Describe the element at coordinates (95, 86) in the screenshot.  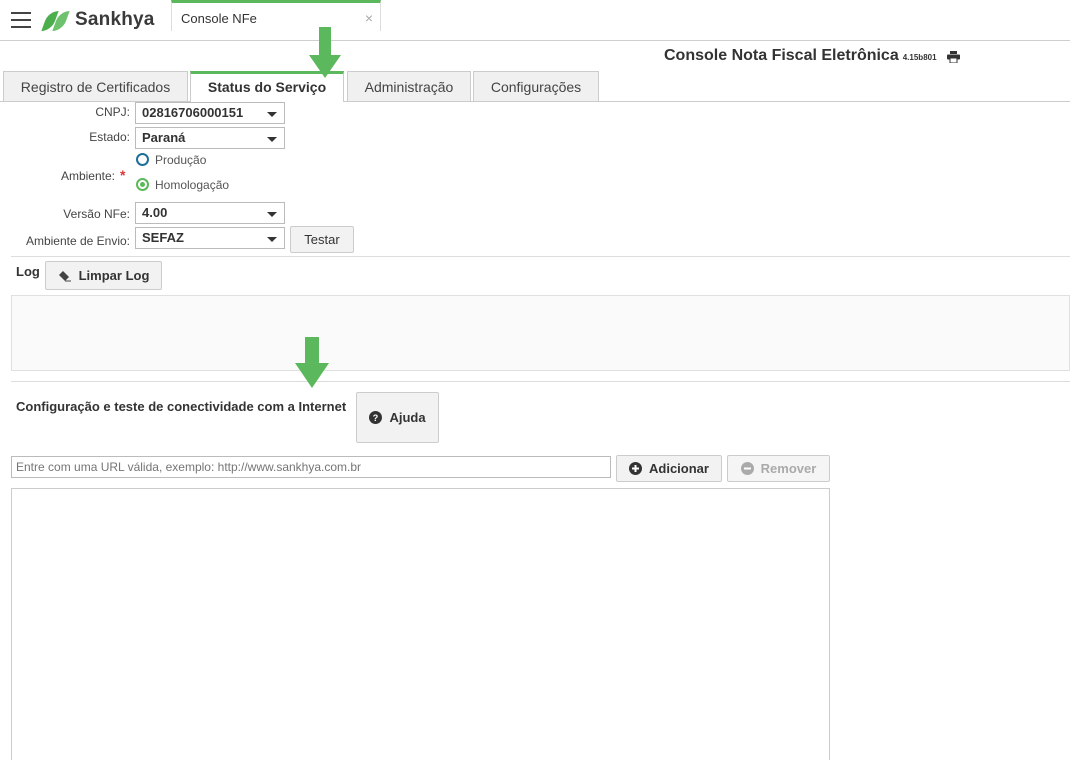
I see `tab-registro-certificados: Registro de Certificados` at that location.